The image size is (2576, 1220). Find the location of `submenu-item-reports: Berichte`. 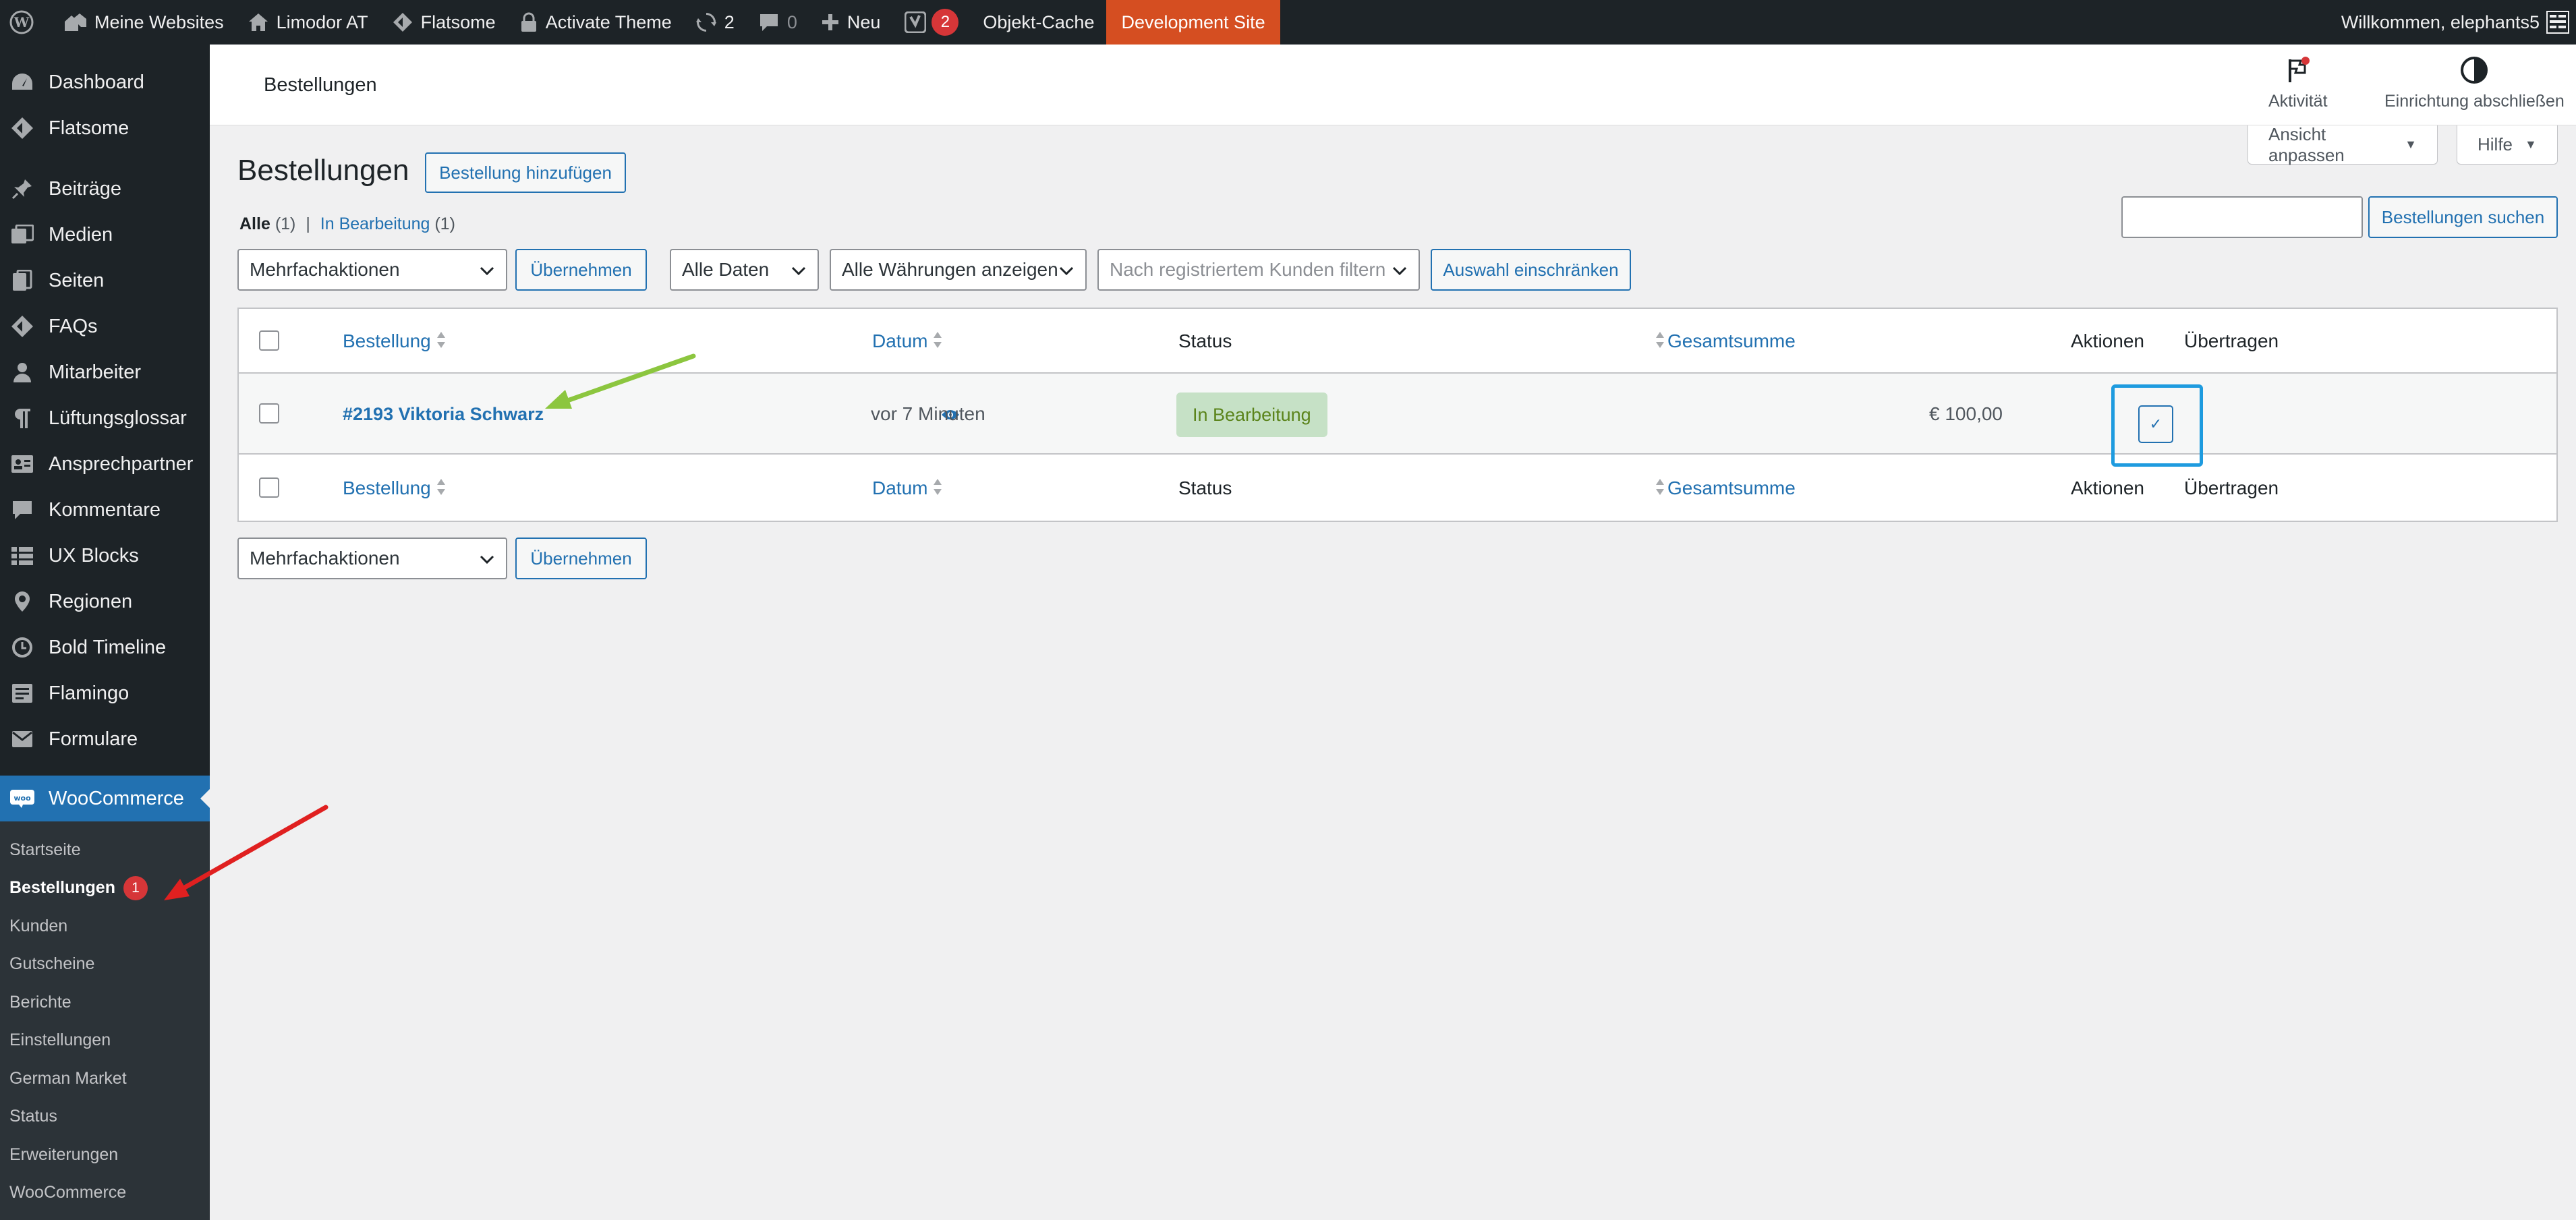

submenu-item-reports: Berichte is located at coordinates (105, 1002).